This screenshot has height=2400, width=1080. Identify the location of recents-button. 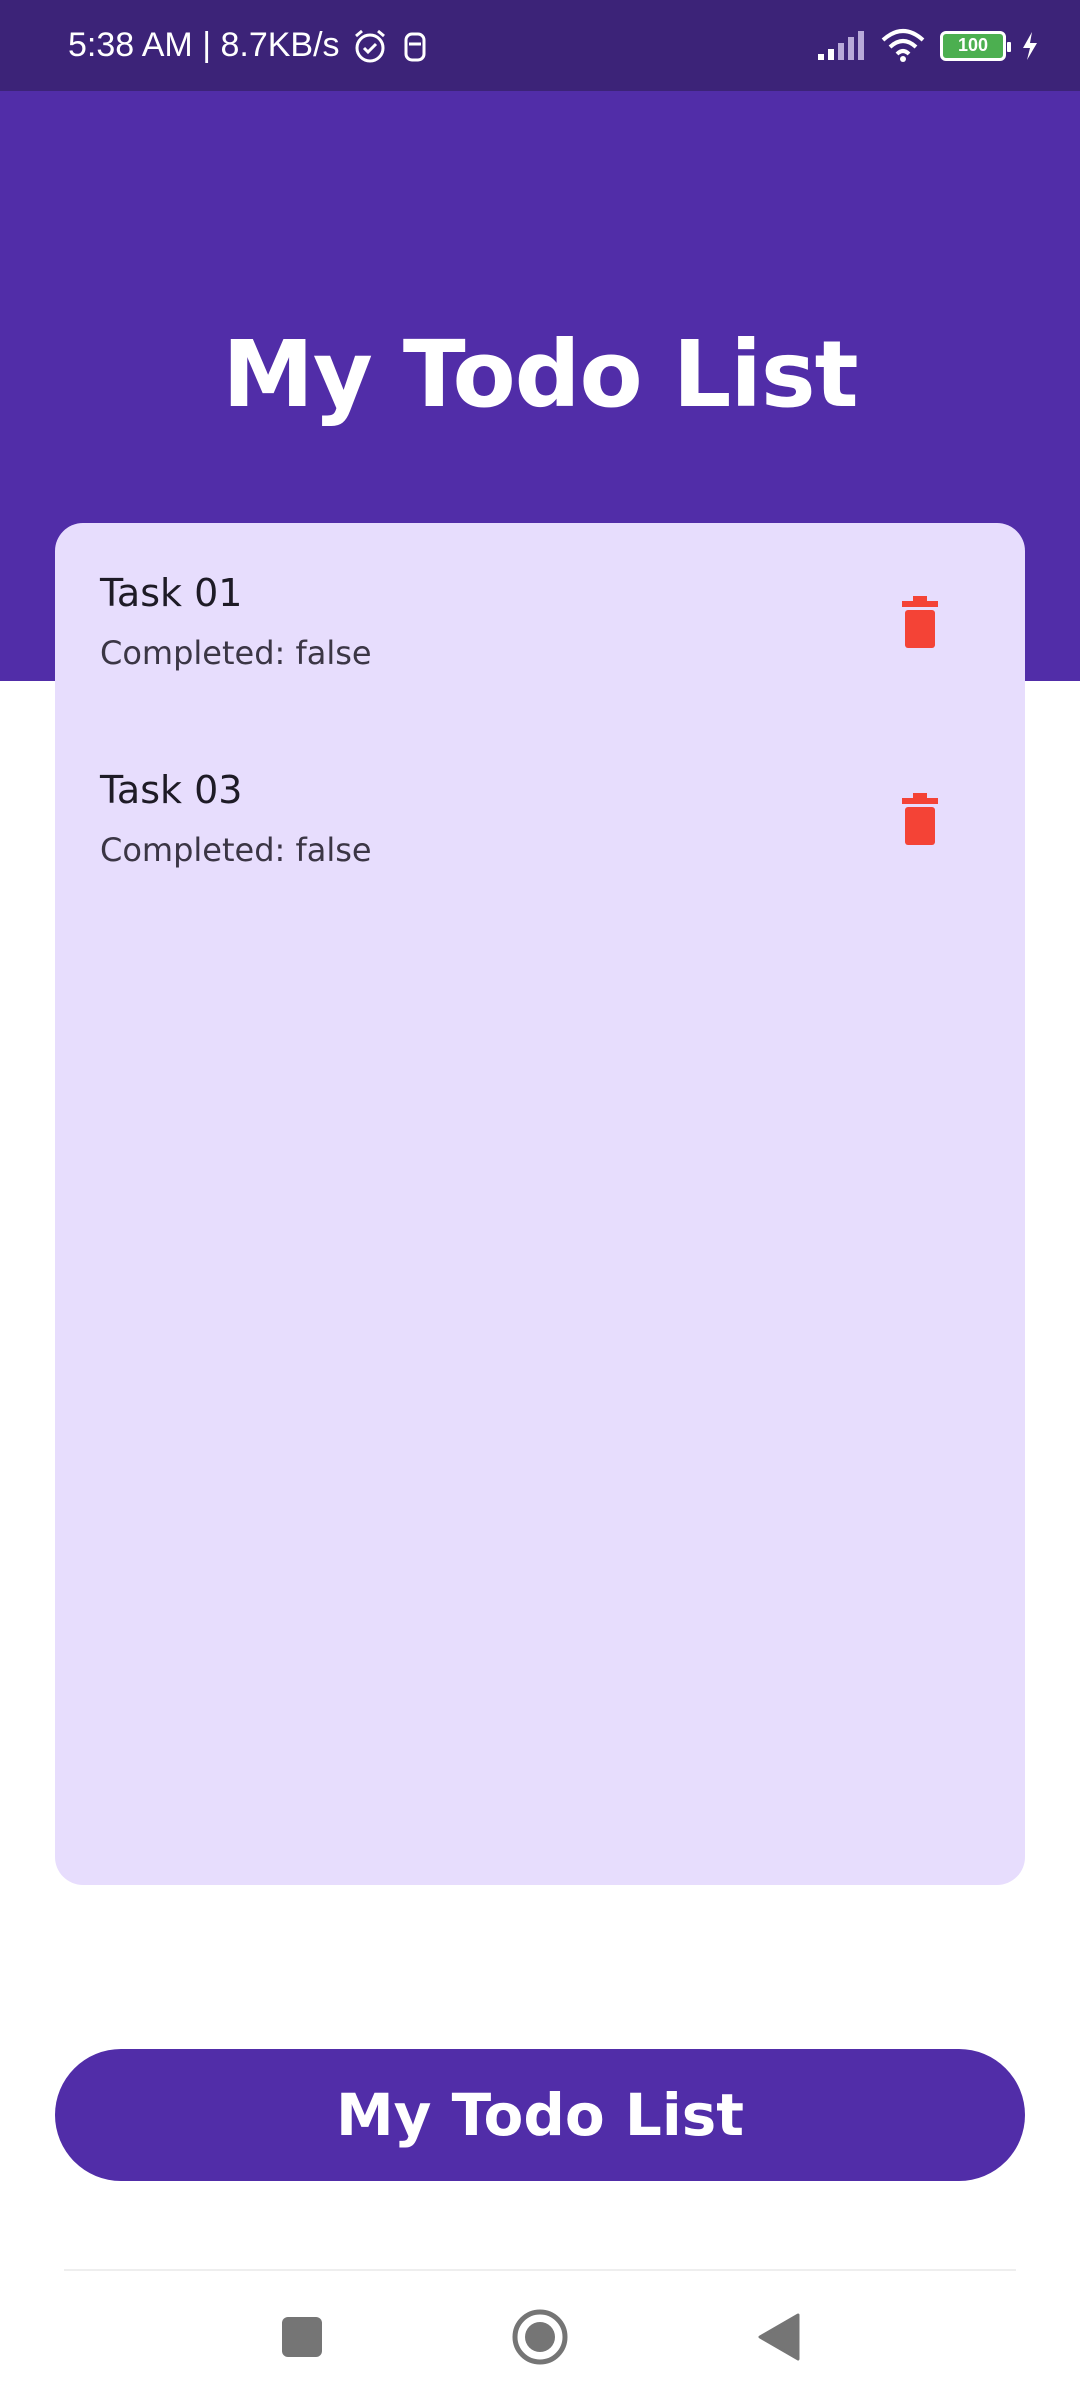
(302, 2337).